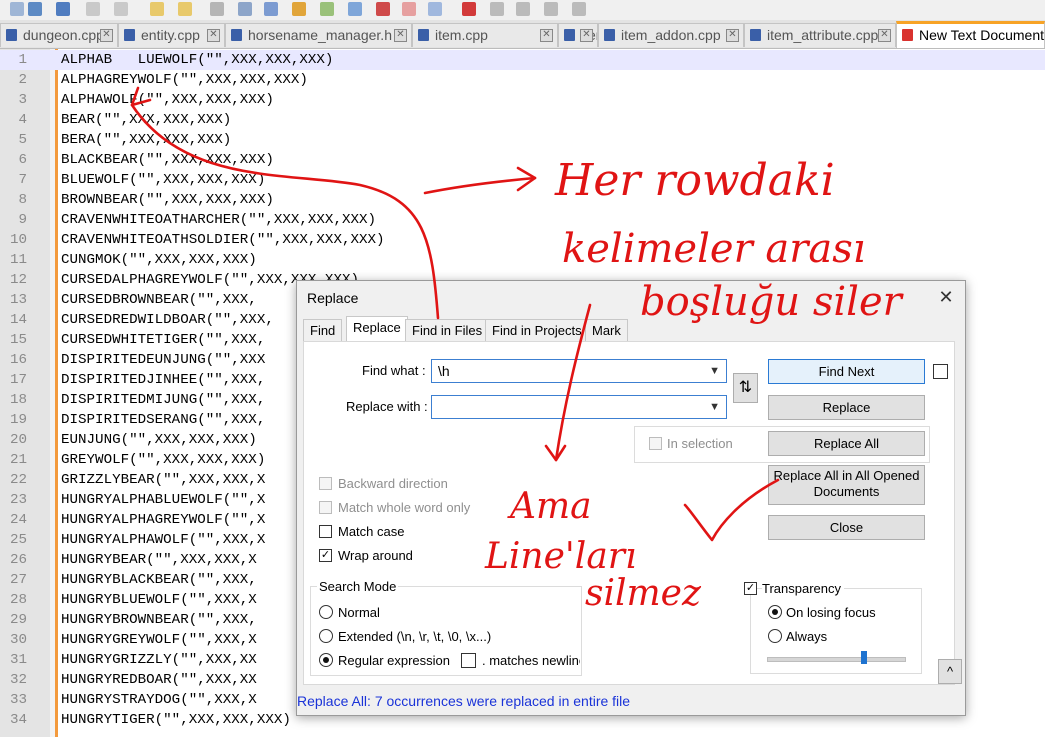  Describe the element at coordinates (579, 371) in the screenshot. I see `find-what-input: \h ▼` at that location.